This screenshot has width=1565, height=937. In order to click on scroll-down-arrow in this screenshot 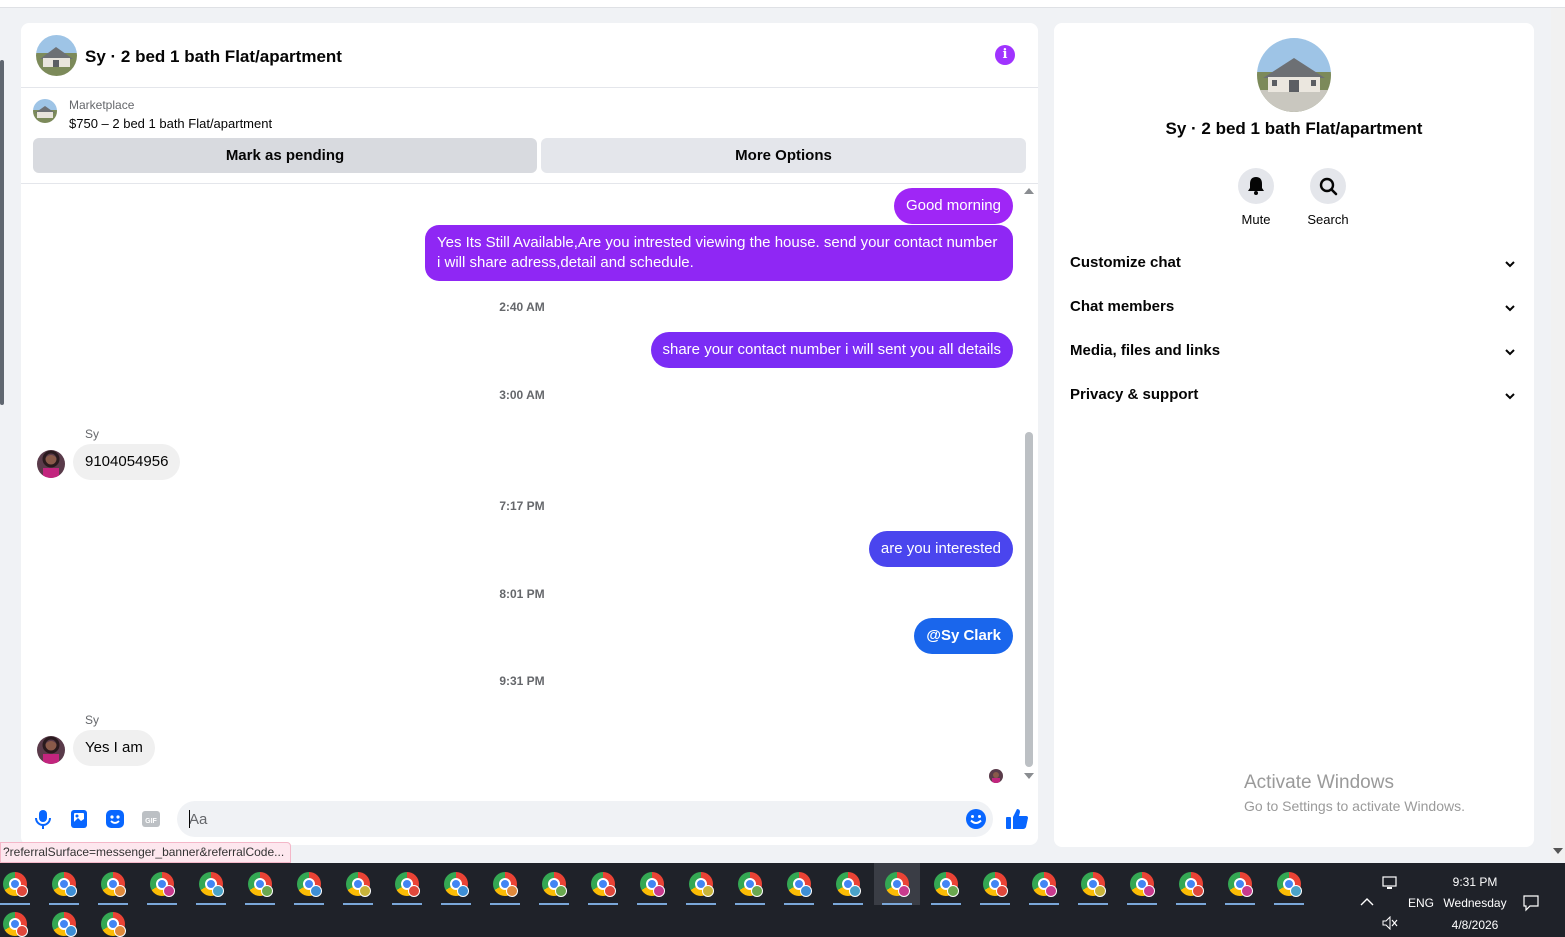, I will do `click(1029, 776)`.